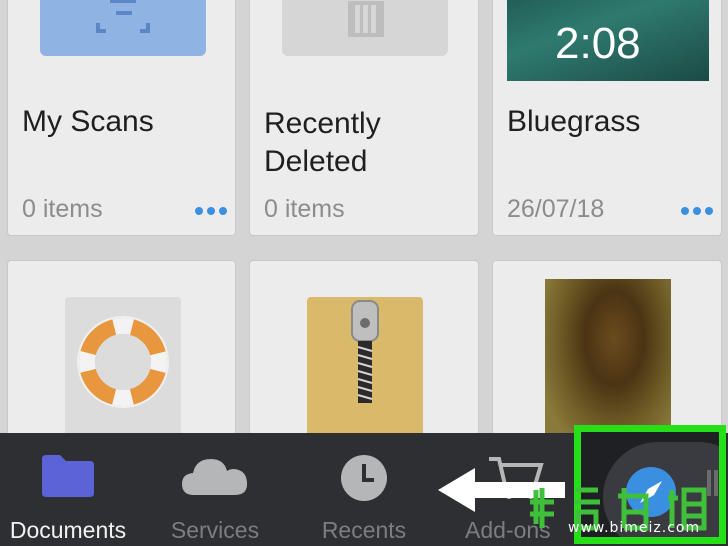 Image resolution: width=728 pixels, height=546 pixels. What do you see at coordinates (574, 121) in the screenshot?
I see `card-title: Bluegrass` at bounding box center [574, 121].